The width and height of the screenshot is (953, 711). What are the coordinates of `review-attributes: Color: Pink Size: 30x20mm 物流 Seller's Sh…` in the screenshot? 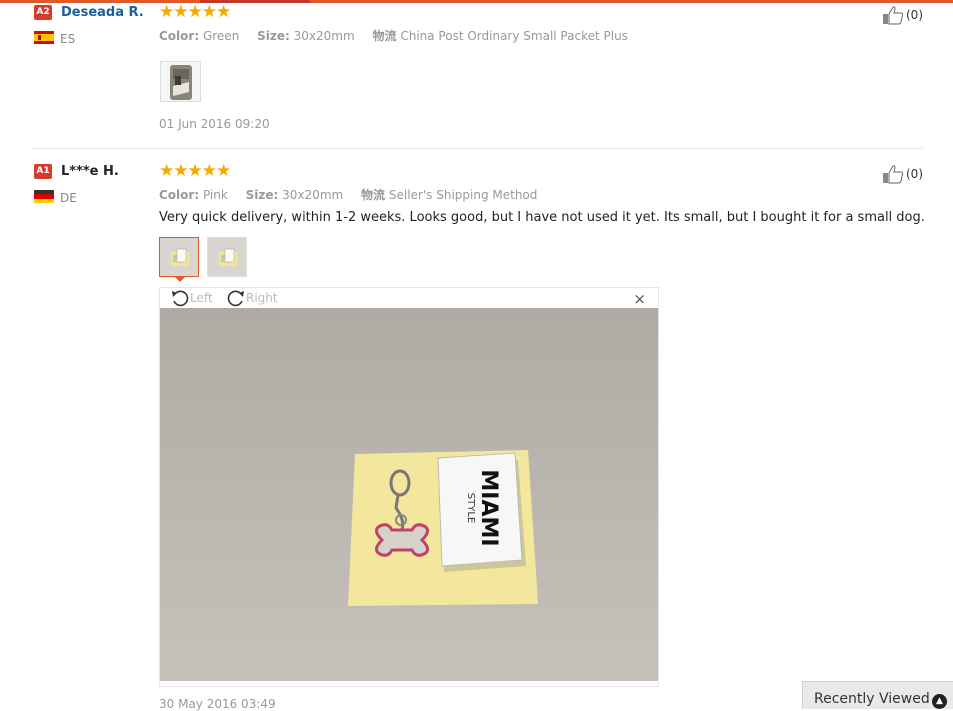 It's located at (348, 194).